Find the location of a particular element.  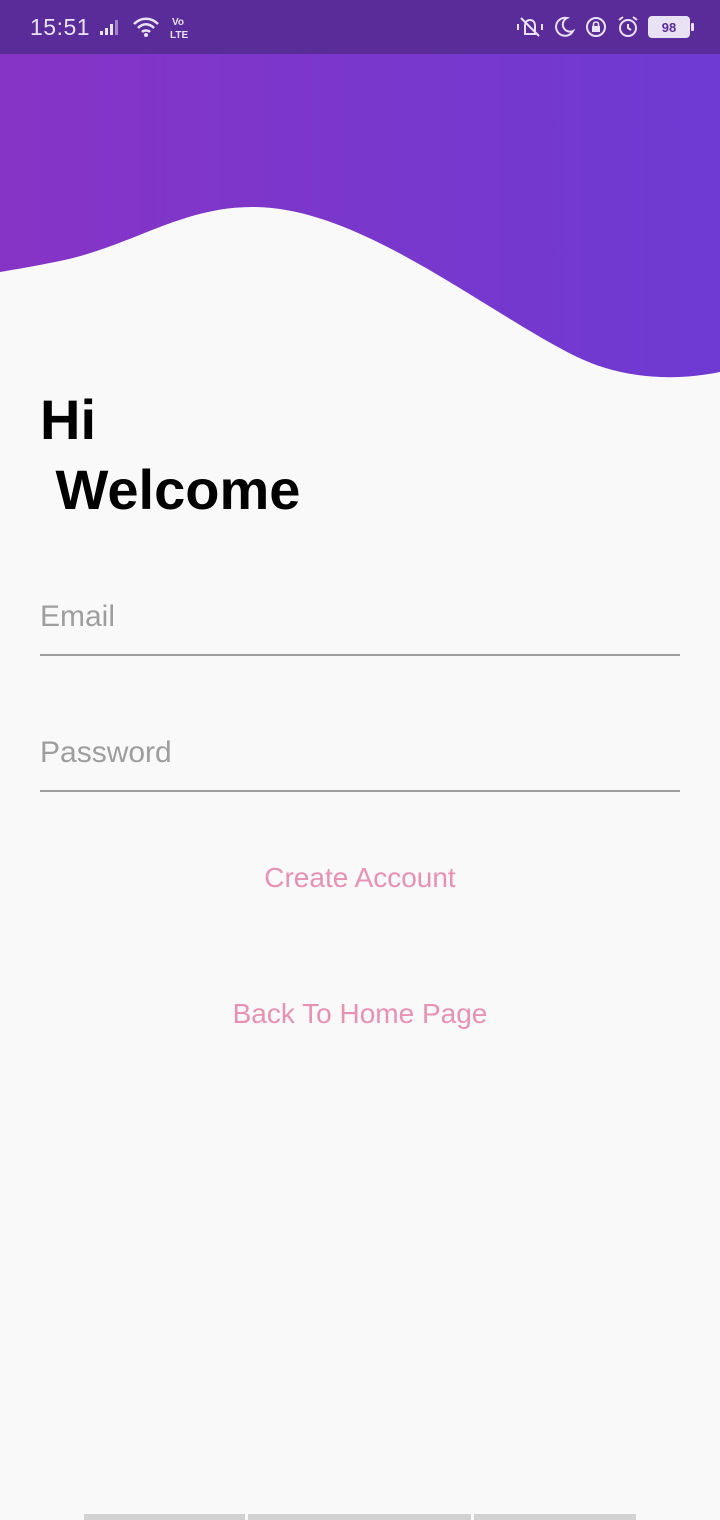

svg-text: LTE is located at coordinates (179, 35).